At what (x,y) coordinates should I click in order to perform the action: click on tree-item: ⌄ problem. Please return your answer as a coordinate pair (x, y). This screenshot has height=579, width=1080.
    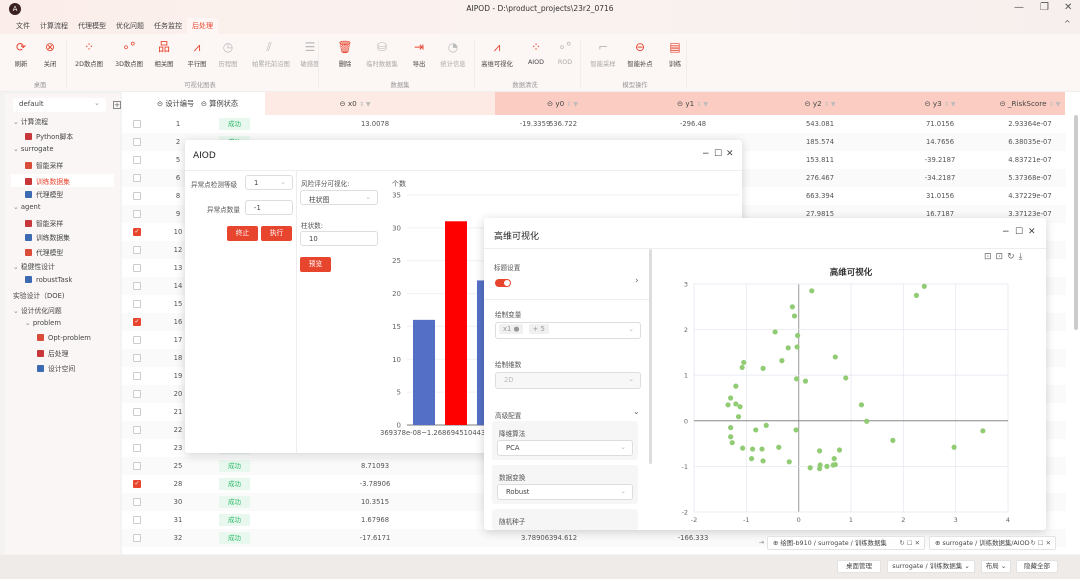
    Looking at the image, I should click on (43, 323).